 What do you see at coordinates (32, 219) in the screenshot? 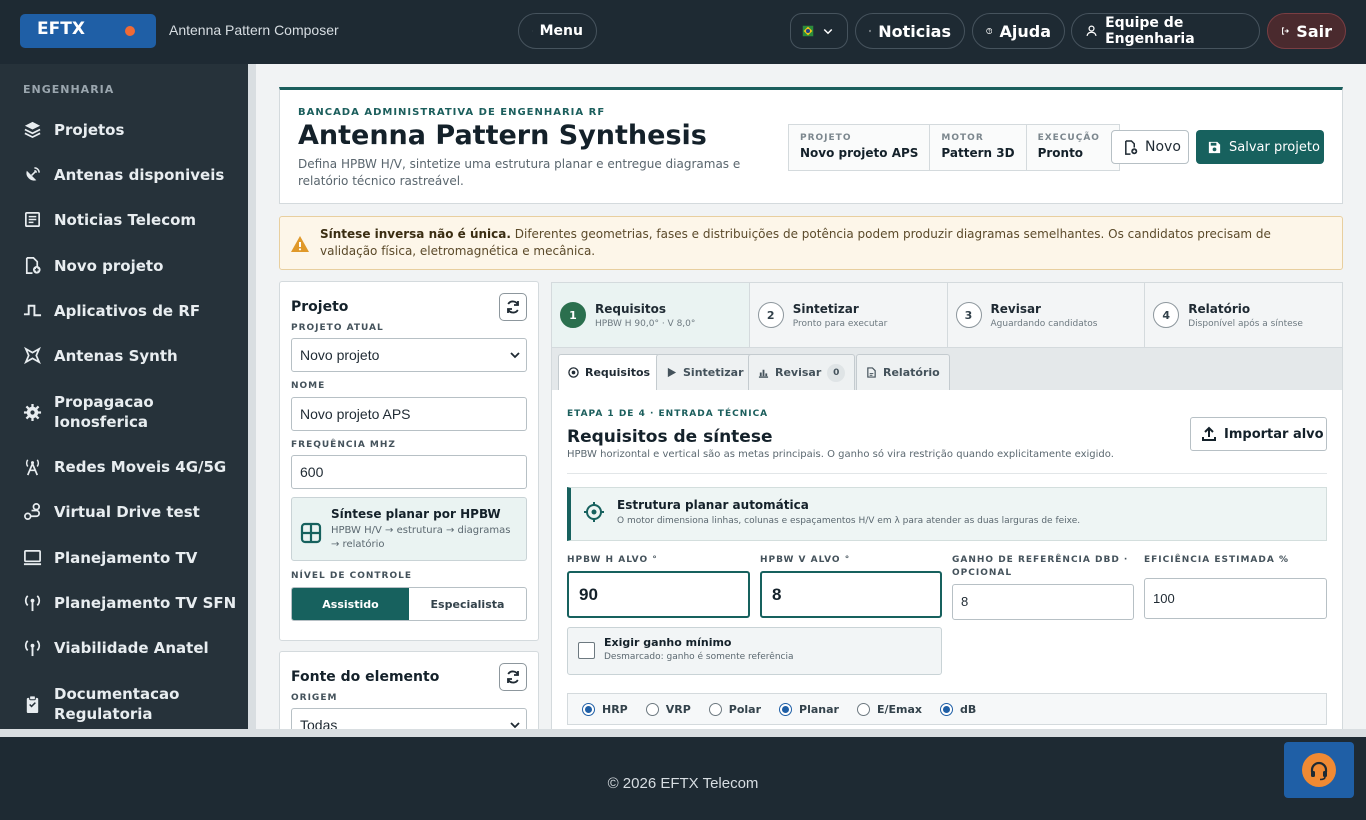
I see `newspaper-icon` at bounding box center [32, 219].